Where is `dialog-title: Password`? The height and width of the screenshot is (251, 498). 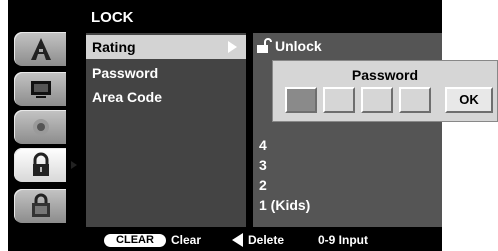 dialog-title: Password is located at coordinates (385, 75).